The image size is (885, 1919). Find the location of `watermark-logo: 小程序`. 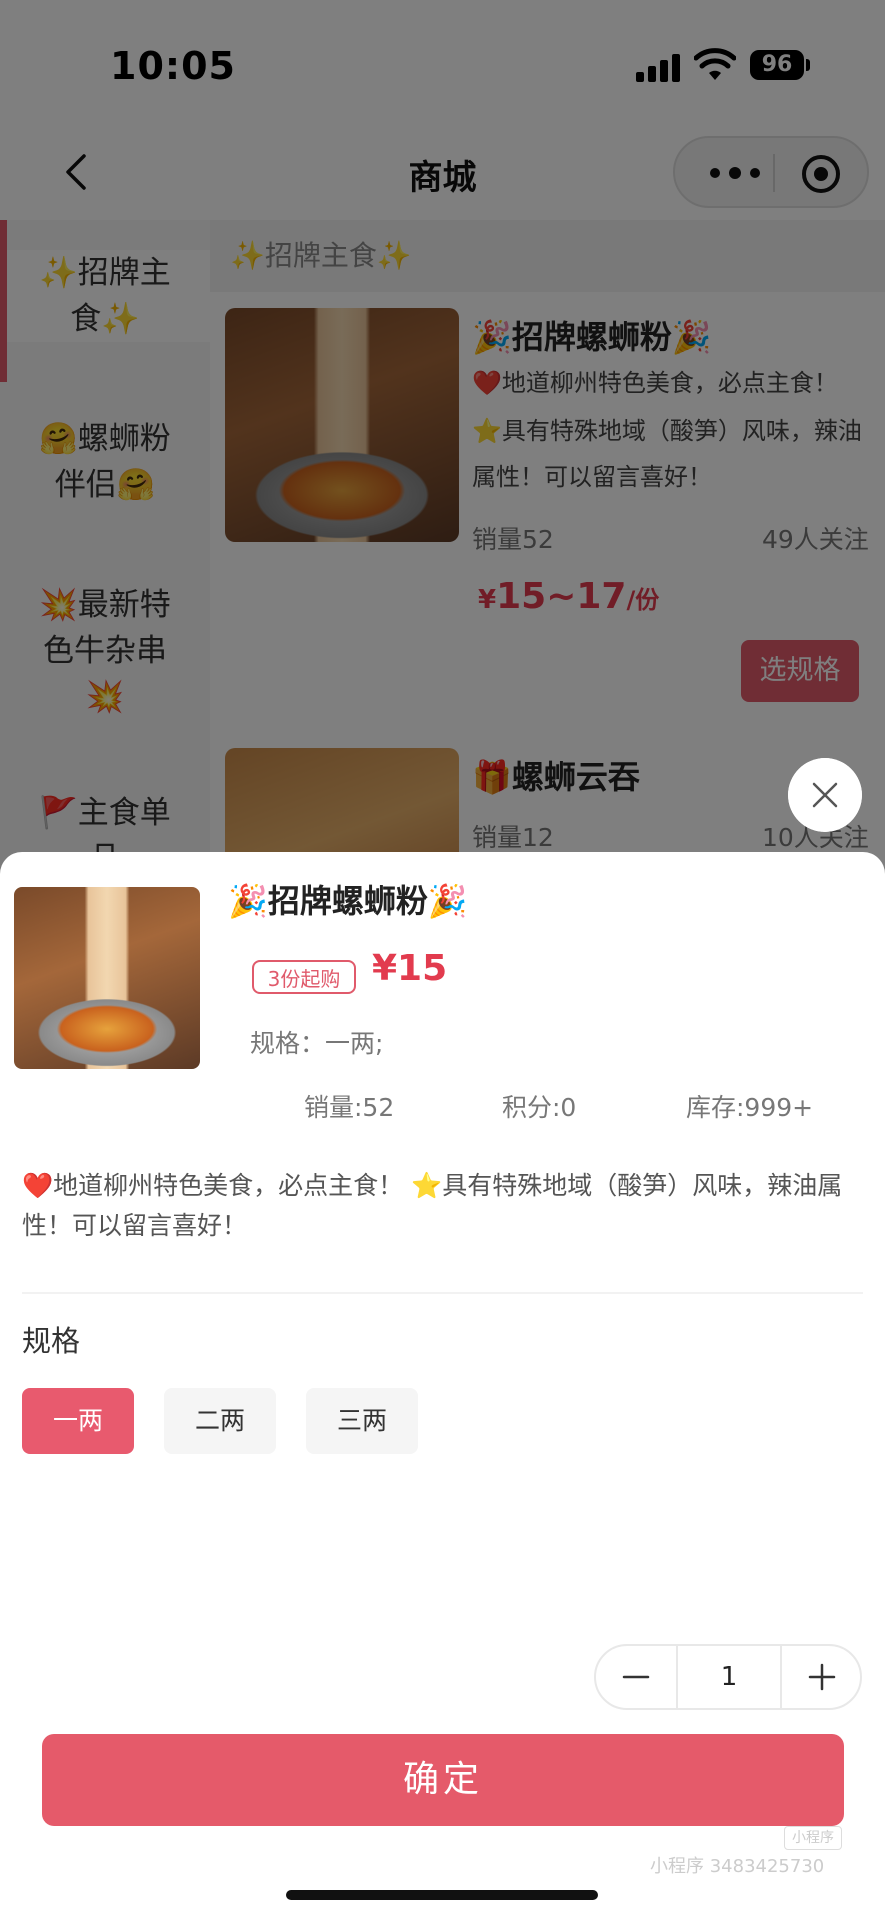

watermark-logo: 小程序 is located at coordinates (813, 1838).